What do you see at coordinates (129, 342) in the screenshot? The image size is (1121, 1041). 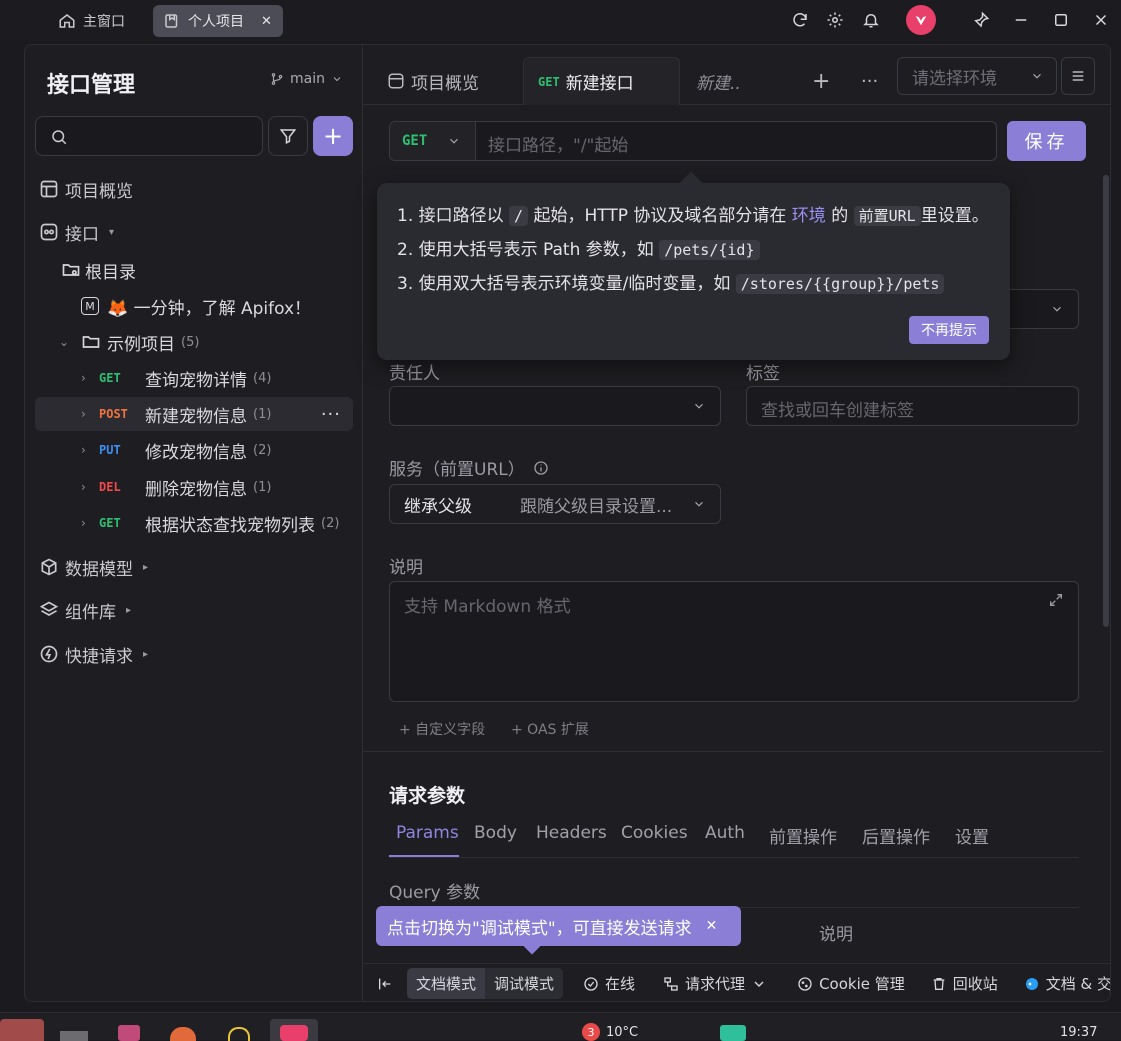 I see `tree-folder-example: ⌄ 示例项目 (5)` at bounding box center [129, 342].